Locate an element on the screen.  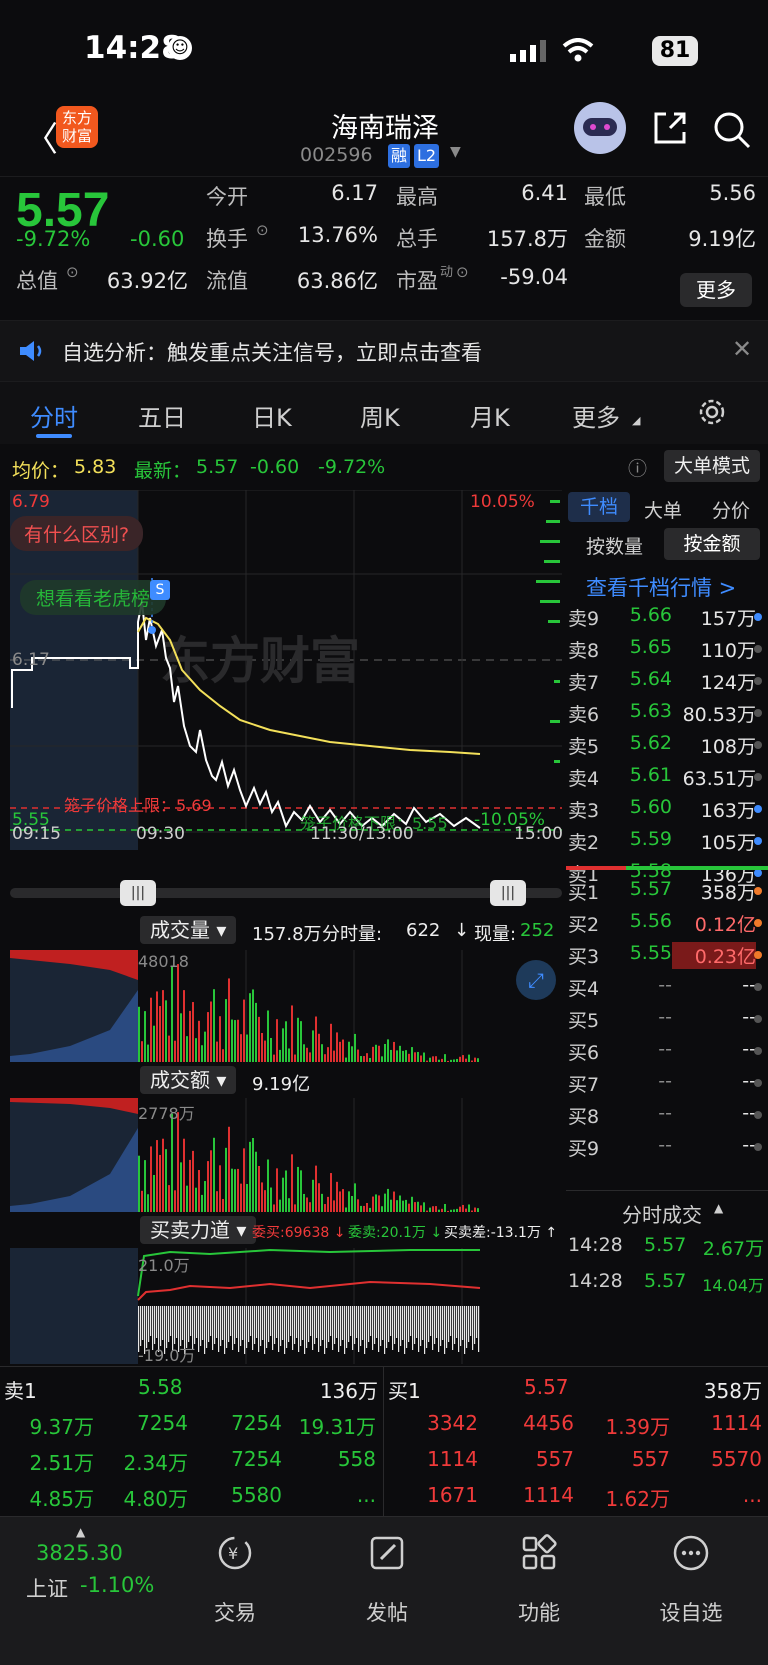
bid-row: 买1 5.57 358万 is located at coordinates (667, 891).